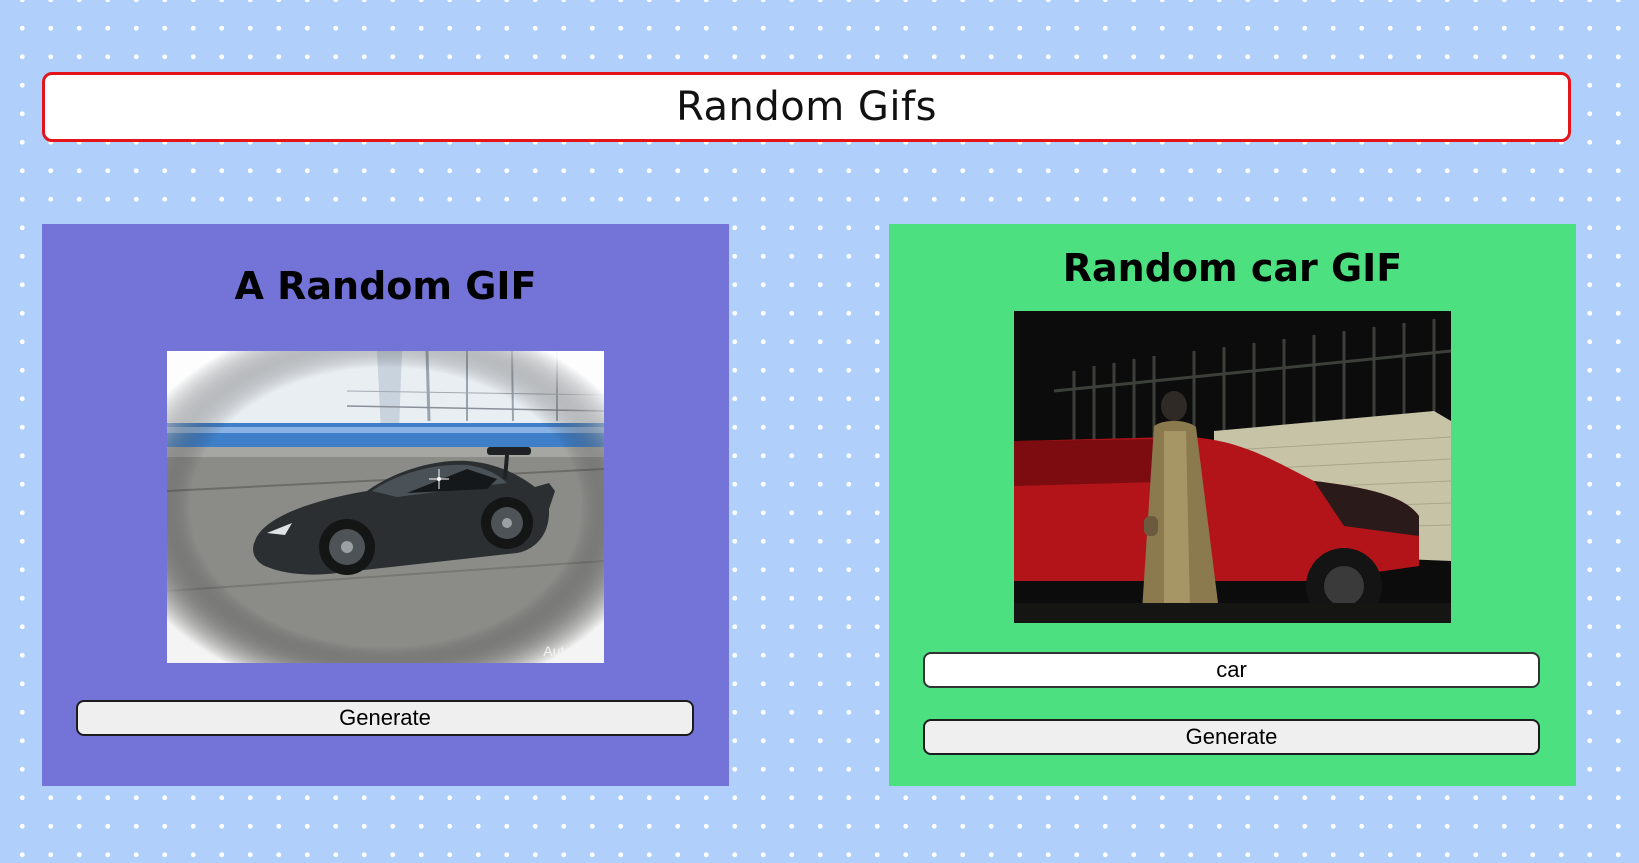 Image resolution: width=1639 pixels, height=863 pixels. I want to click on page-header: Random Gifs, so click(806, 107).